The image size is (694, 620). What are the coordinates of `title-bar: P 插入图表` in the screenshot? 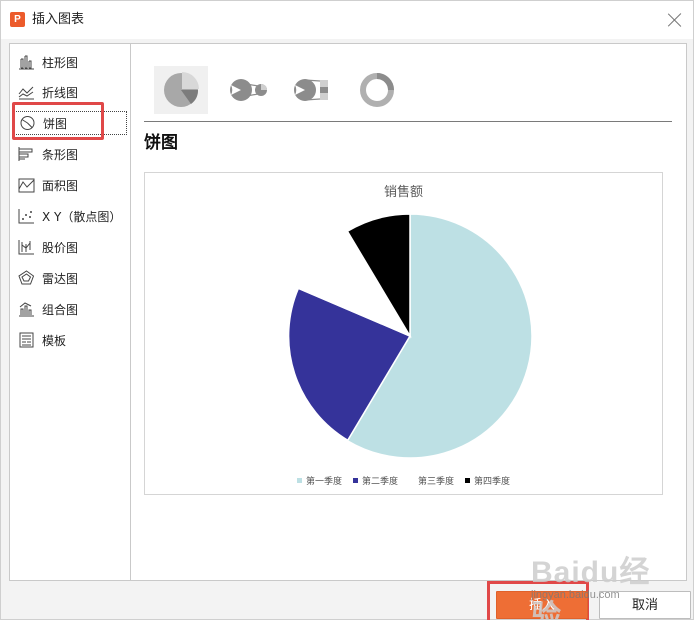 It's located at (347, 20).